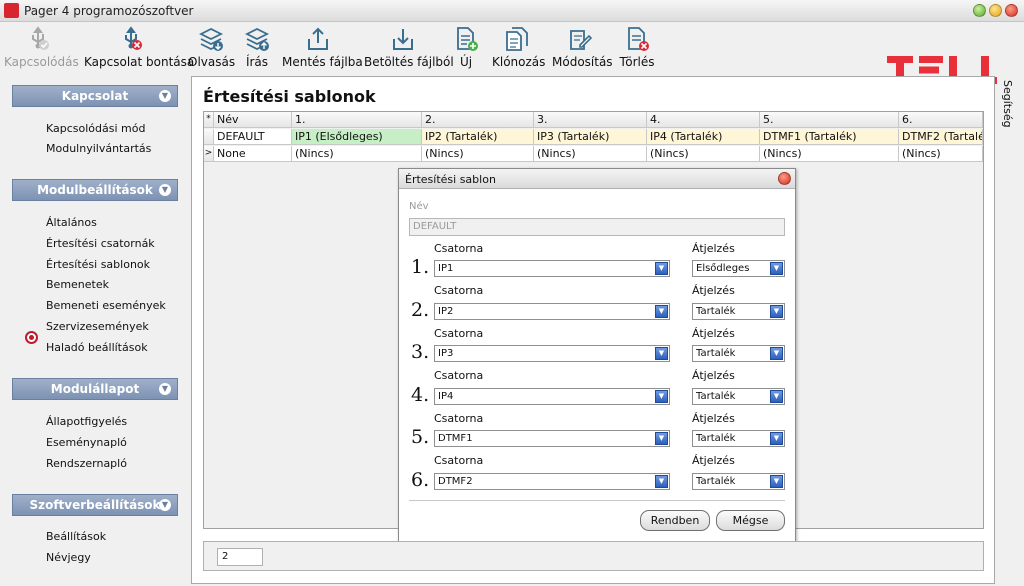 This screenshot has width=1024, height=586. I want to click on table-cell: None, so click(253, 154).